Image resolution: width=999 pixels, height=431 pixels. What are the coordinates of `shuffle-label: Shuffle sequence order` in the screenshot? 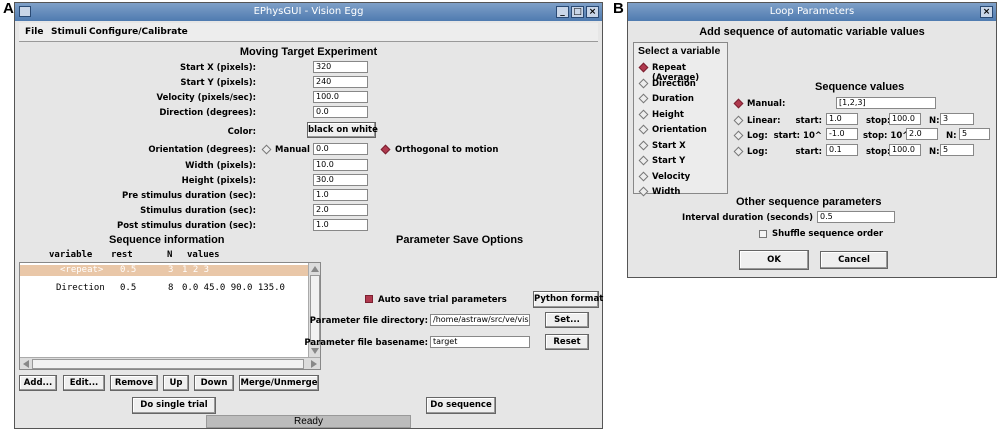 It's located at (828, 234).